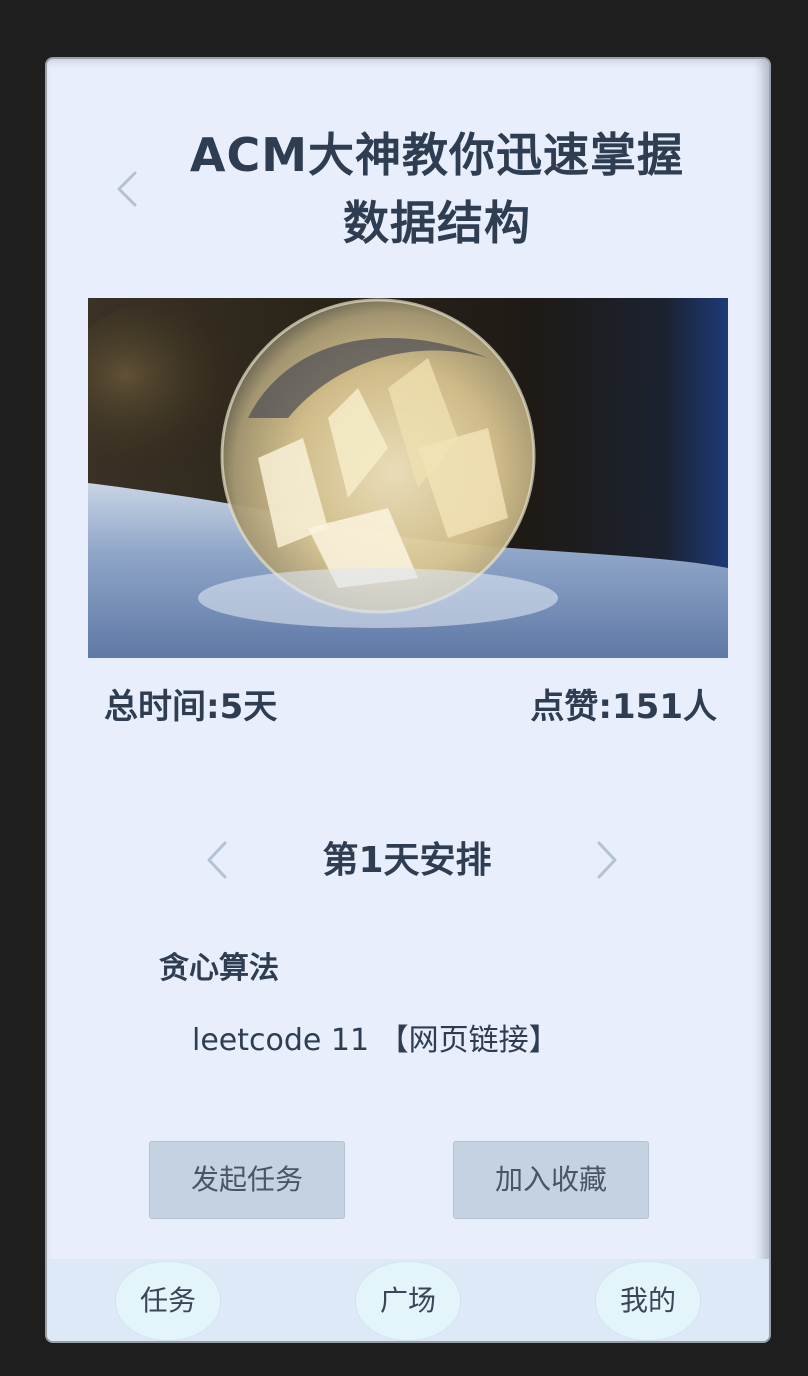 The height and width of the screenshot is (1376, 808). Describe the element at coordinates (437, 189) in the screenshot. I see `page-title: ACM大神教你迅速掌握 数据结构` at that location.